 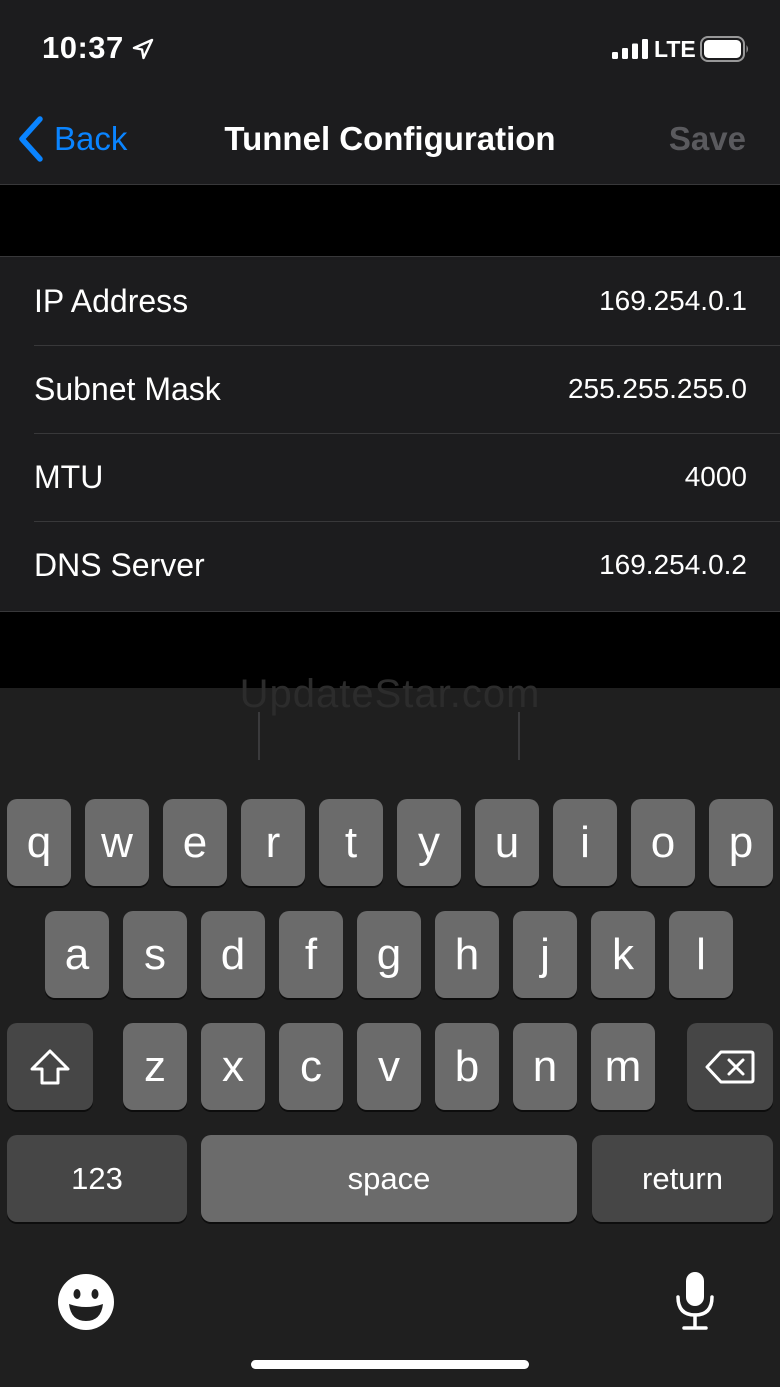 I want to click on shift-icon, so click(x=50, y=1066).